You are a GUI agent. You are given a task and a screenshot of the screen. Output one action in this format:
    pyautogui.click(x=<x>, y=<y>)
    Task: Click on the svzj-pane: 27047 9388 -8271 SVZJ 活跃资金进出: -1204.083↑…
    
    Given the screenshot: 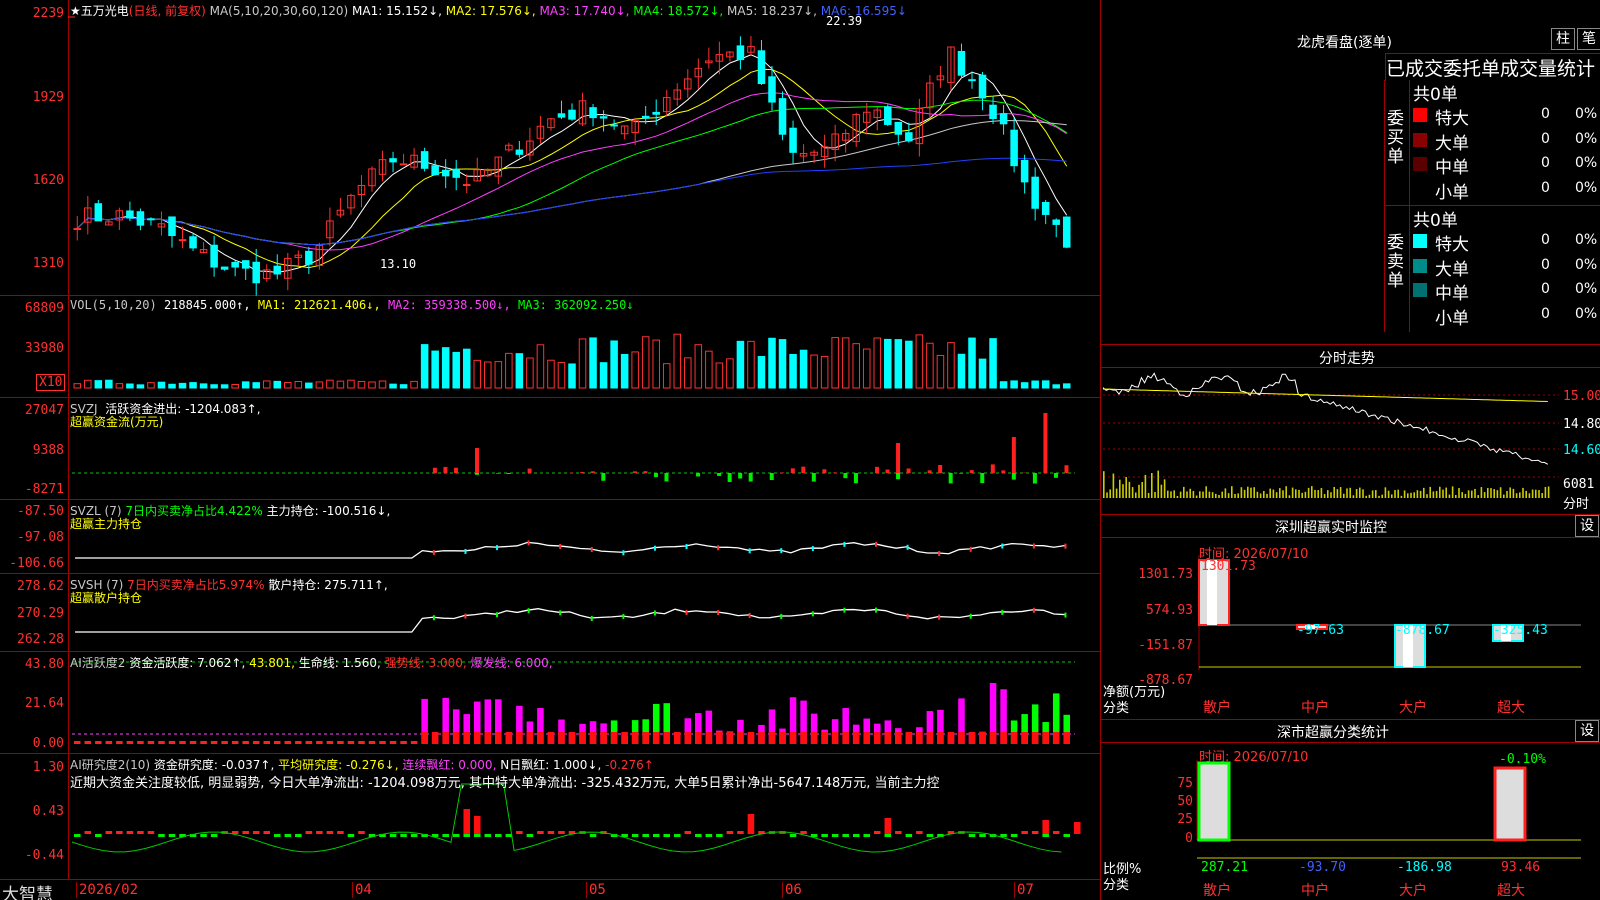 What is the action you would take?
    pyautogui.click(x=550, y=449)
    